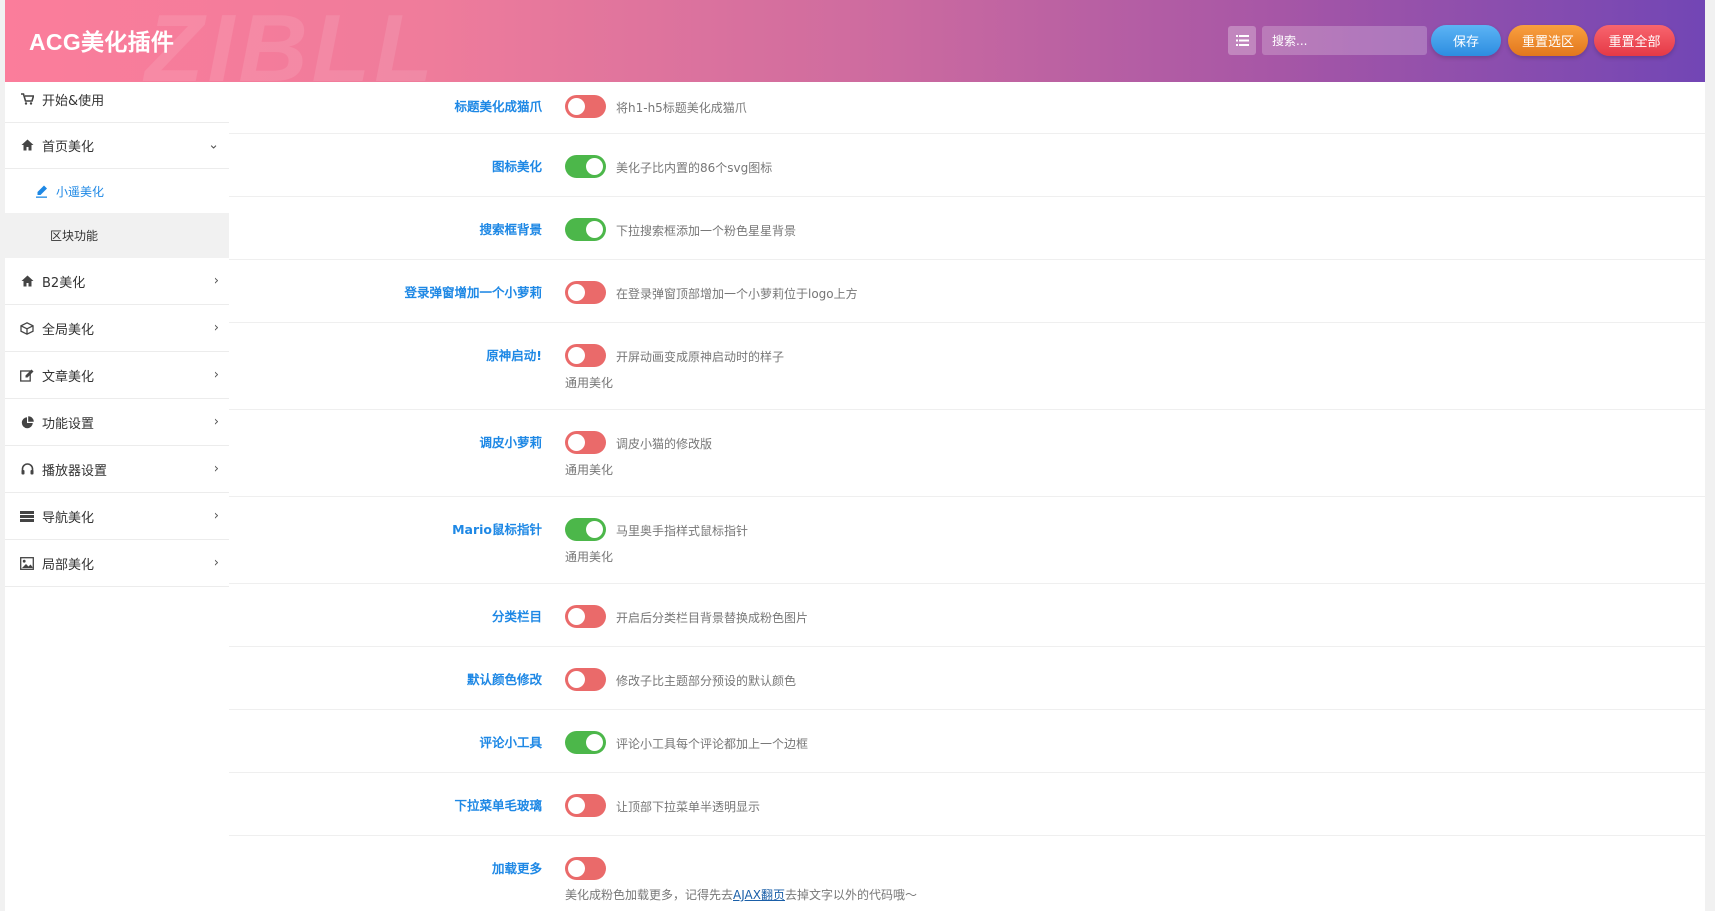  Describe the element at coordinates (41, 191) in the screenshot. I see `pencil-icon` at that location.